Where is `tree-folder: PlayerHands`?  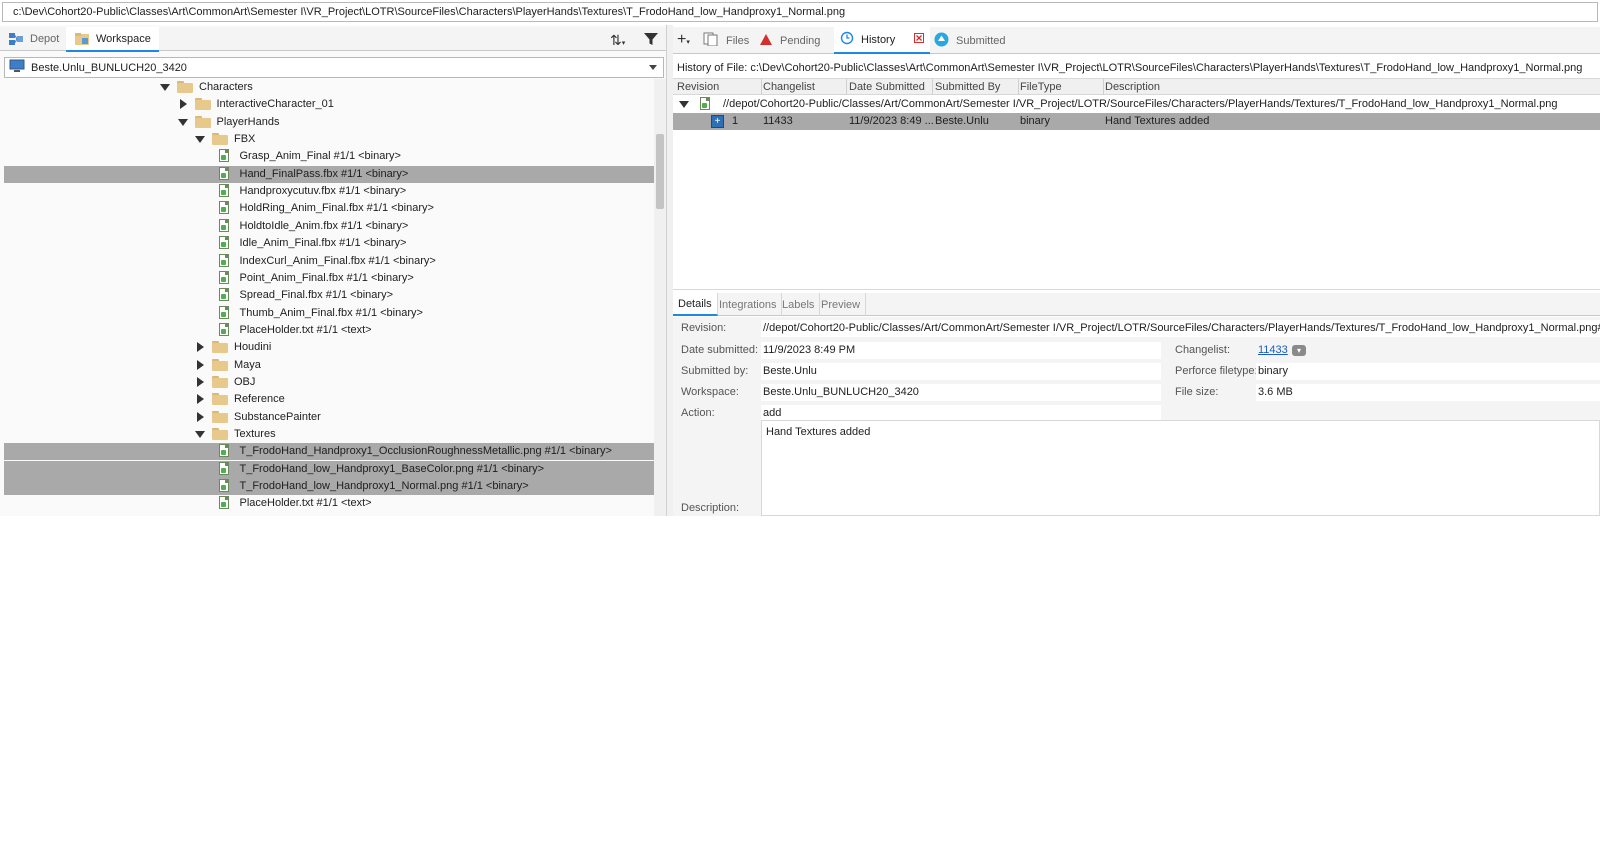
tree-folder: PlayerHands is located at coordinates (329, 122).